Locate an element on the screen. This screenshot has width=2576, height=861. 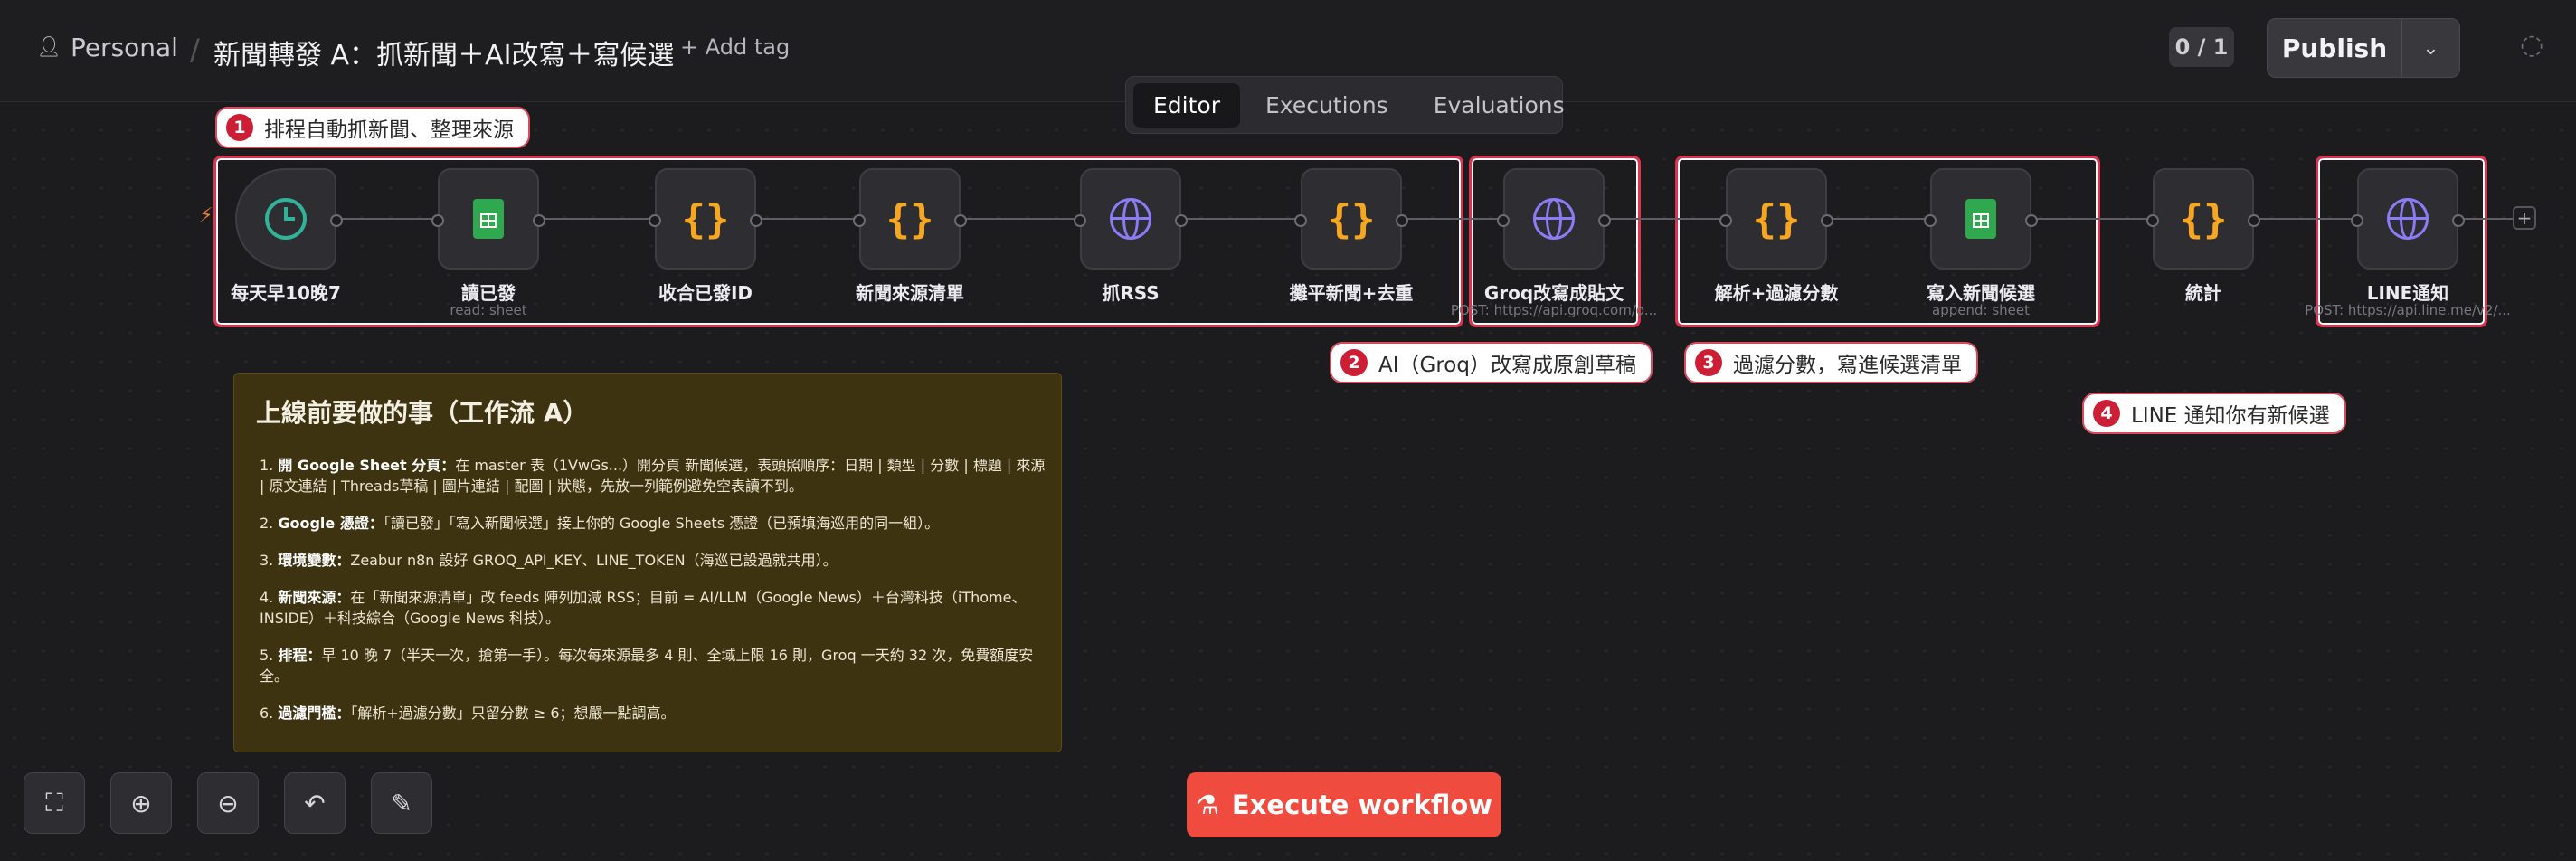
annotation-2: 2 AI（Groq）改寫成原創草稿 is located at coordinates (1491, 362).